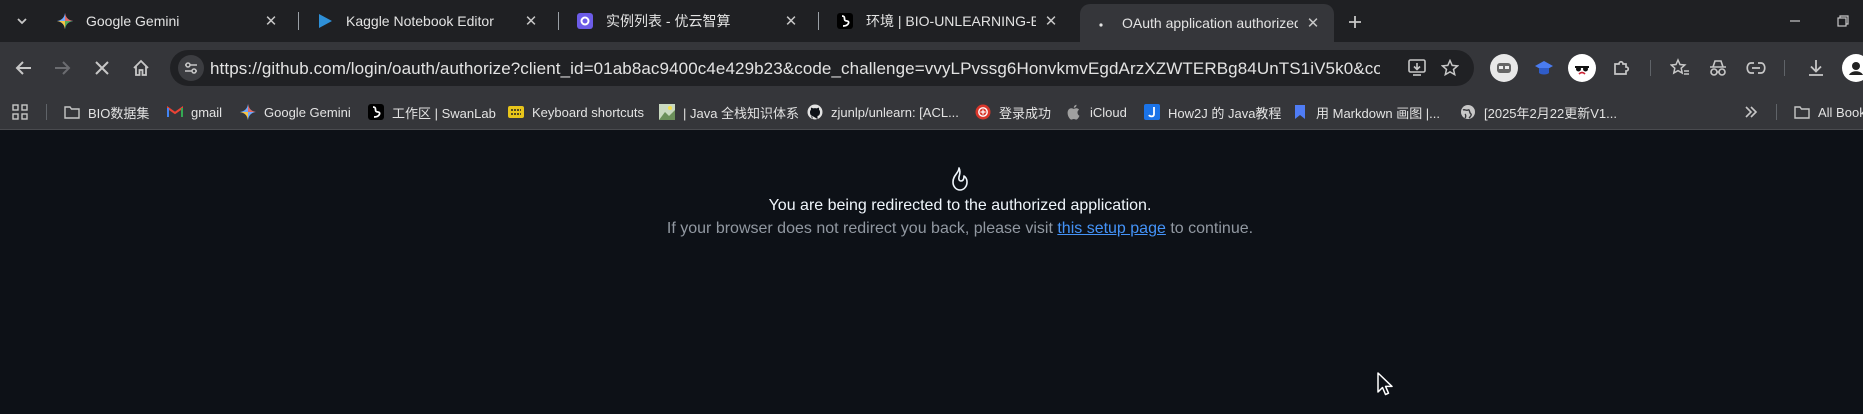  What do you see at coordinates (1074, 112) in the screenshot?
I see `apple-icon` at bounding box center [1074, 112].